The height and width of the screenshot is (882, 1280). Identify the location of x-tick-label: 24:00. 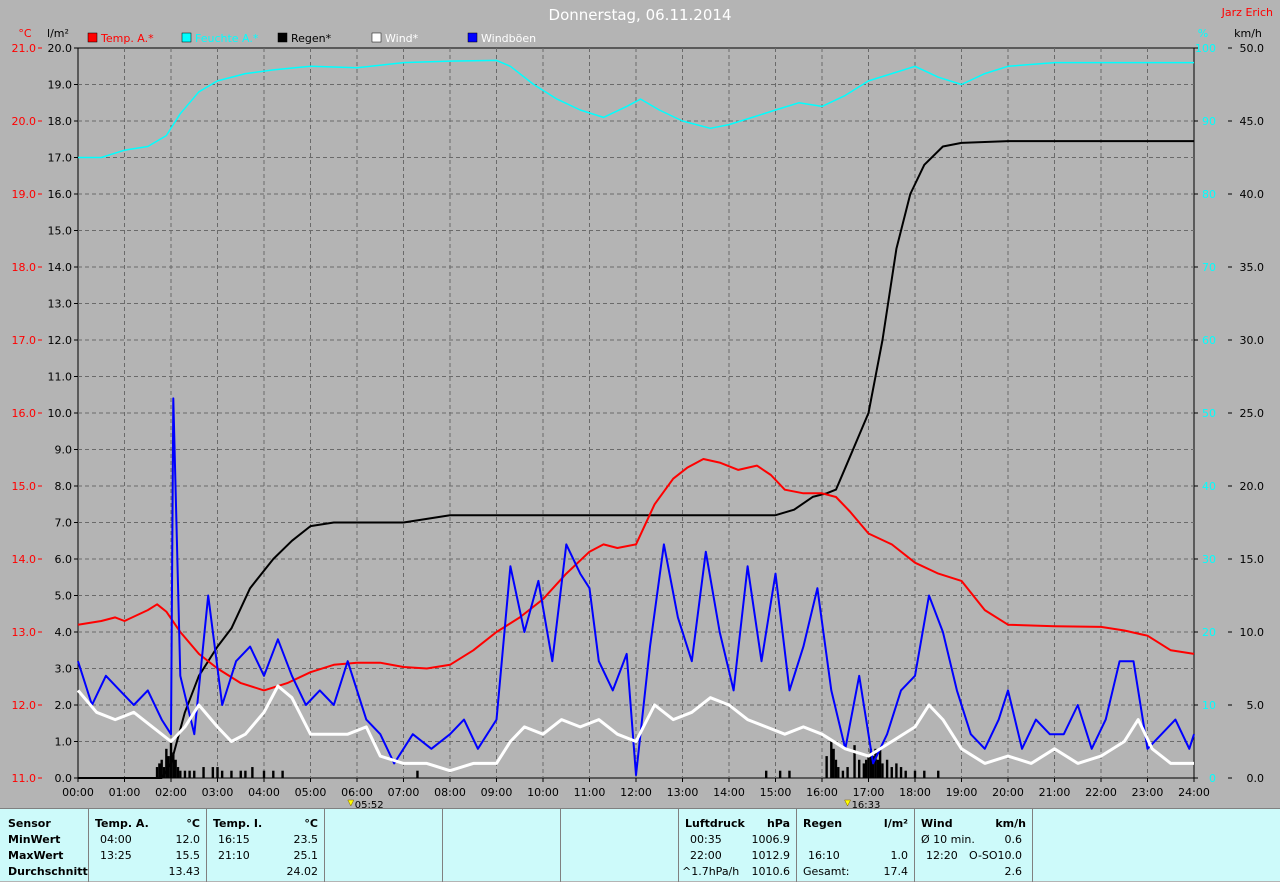
(1194, 792).